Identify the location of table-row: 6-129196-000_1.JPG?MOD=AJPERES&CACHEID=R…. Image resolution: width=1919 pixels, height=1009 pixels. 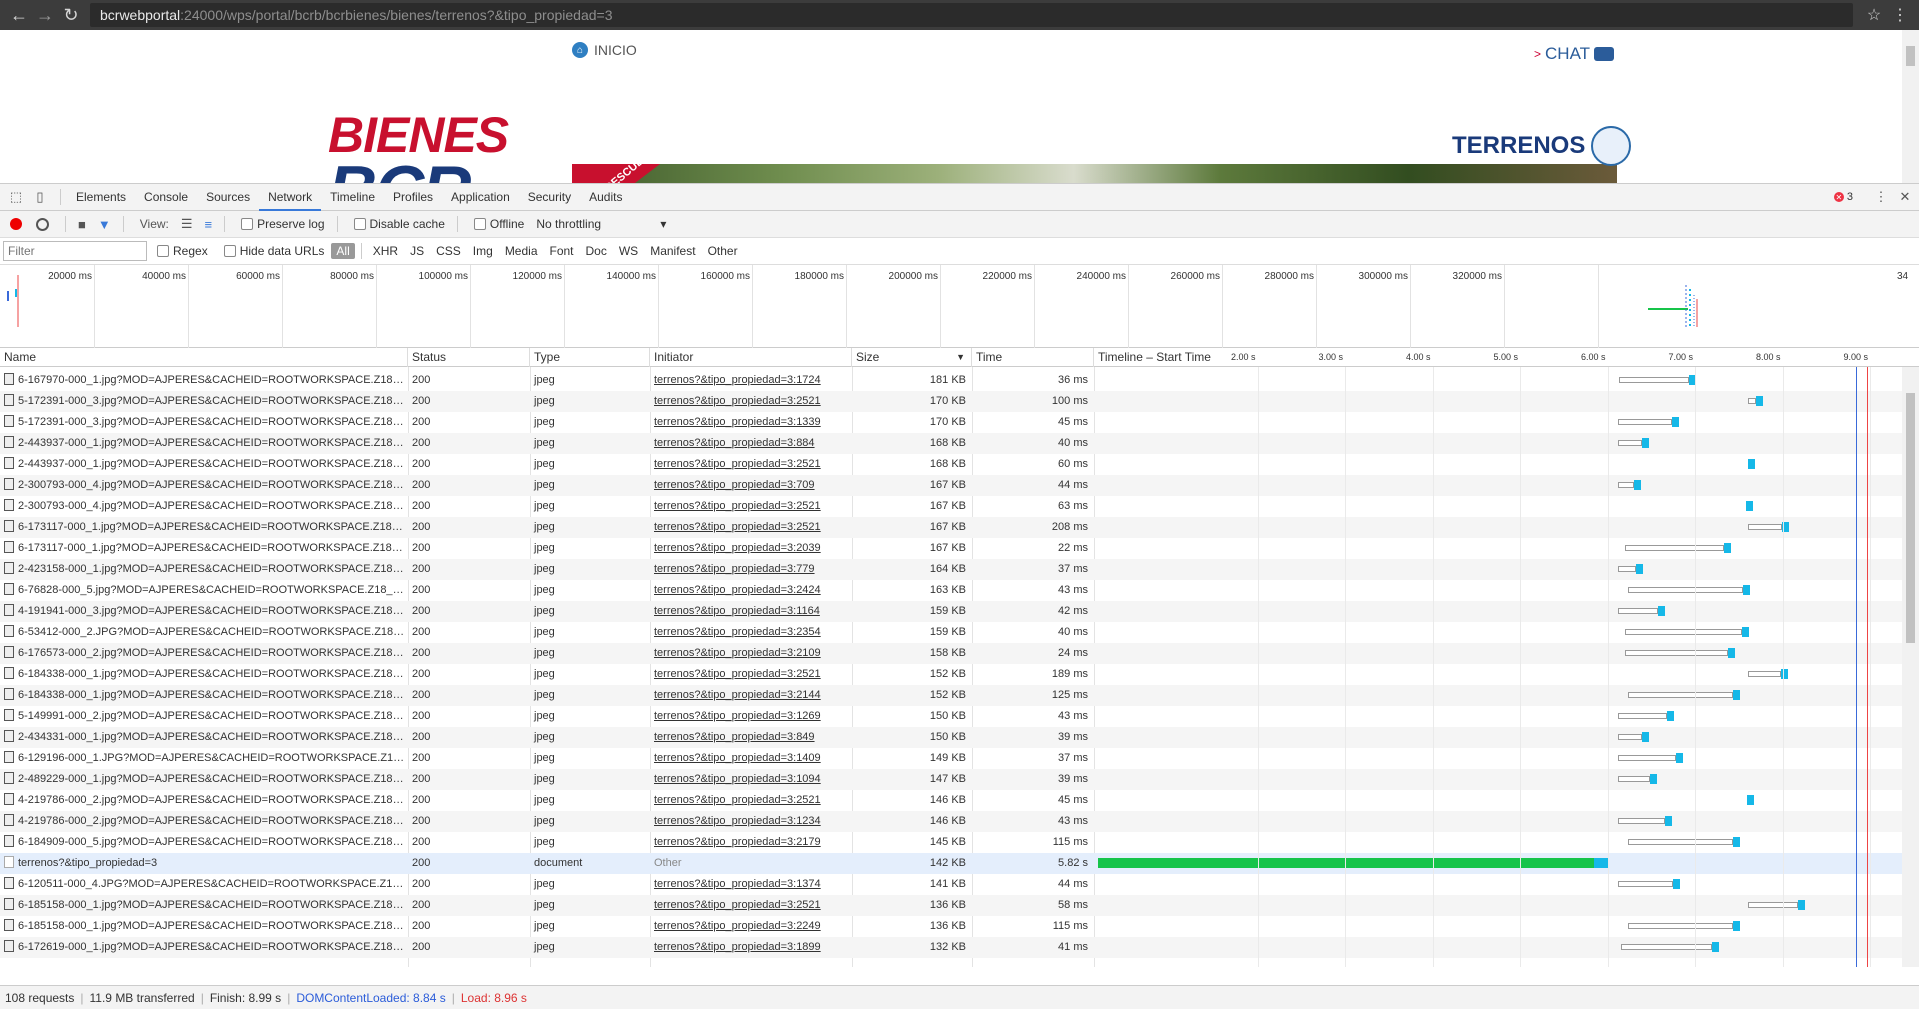
(951, 758).